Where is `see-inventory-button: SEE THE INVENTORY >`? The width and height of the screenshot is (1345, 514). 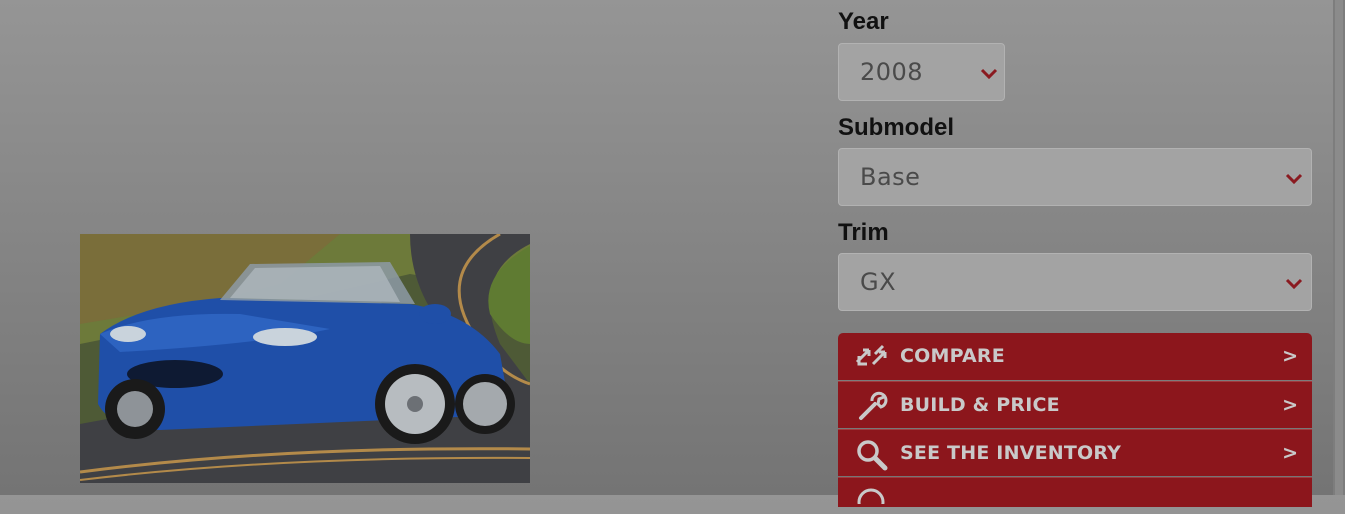 see-inventory-button: SEE THE INVENTORY > is located at coordinates (1075, 452).